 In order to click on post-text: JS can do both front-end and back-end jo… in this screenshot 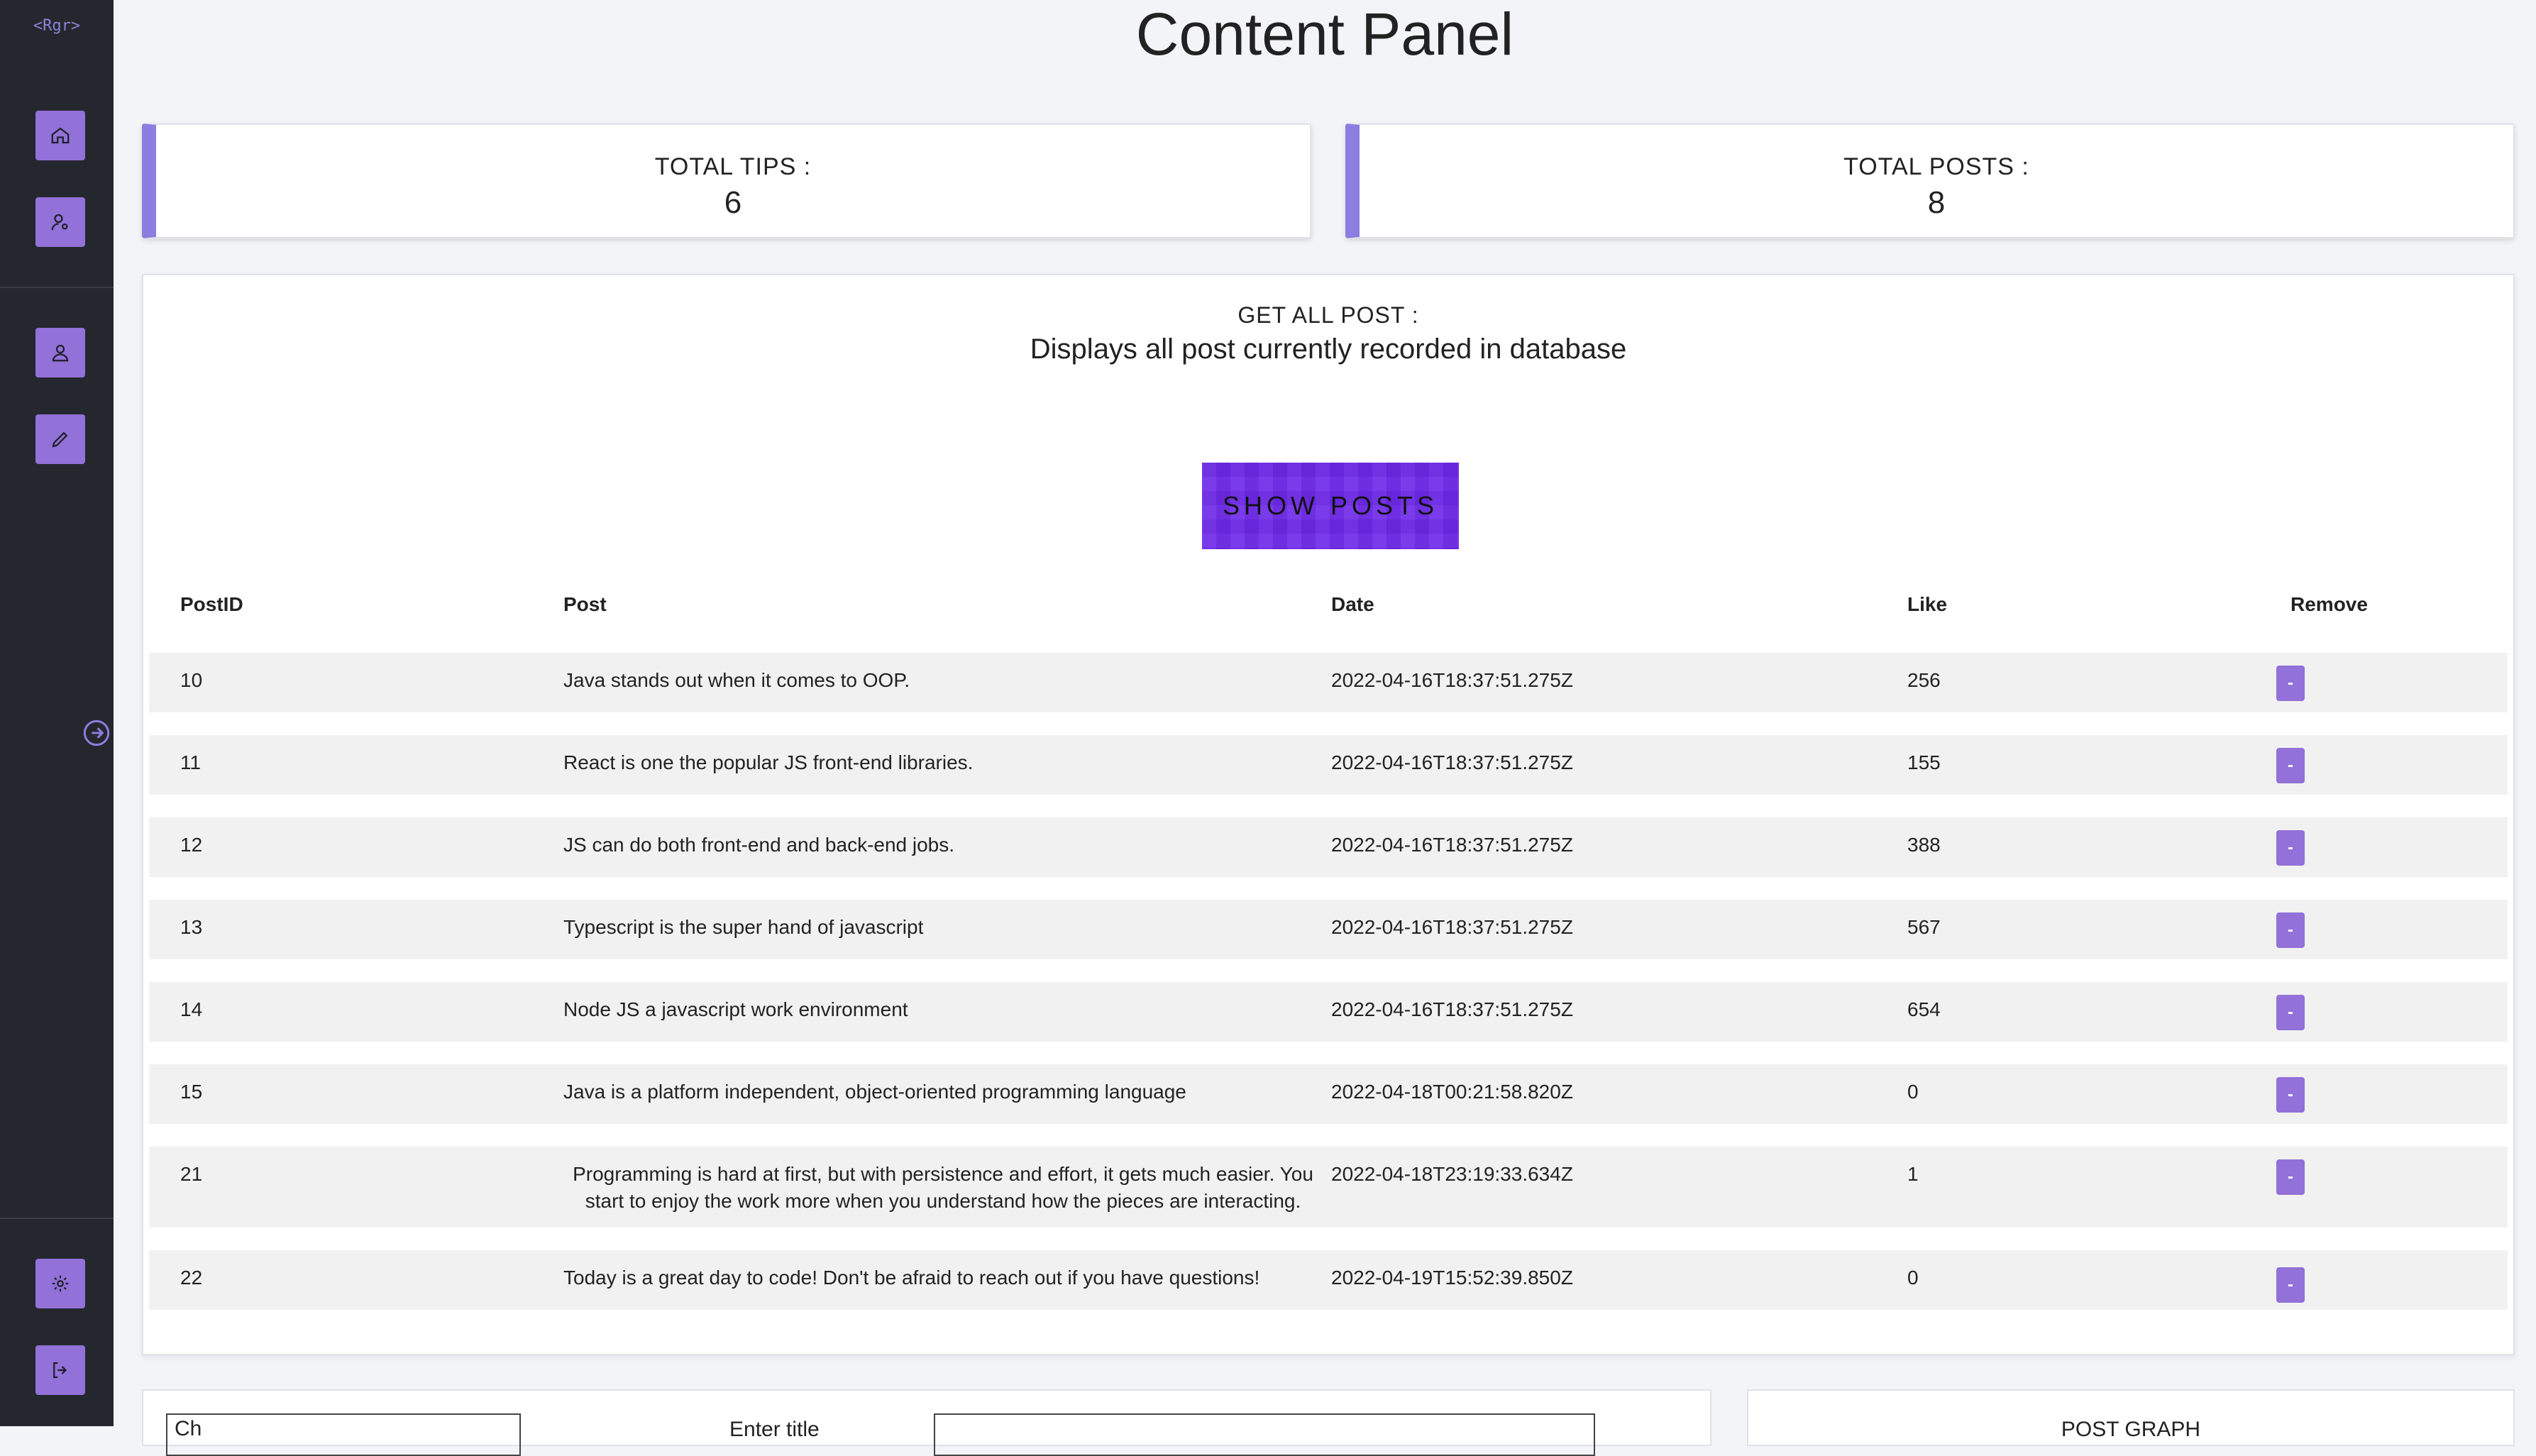, I will do `click(759, 845)`.